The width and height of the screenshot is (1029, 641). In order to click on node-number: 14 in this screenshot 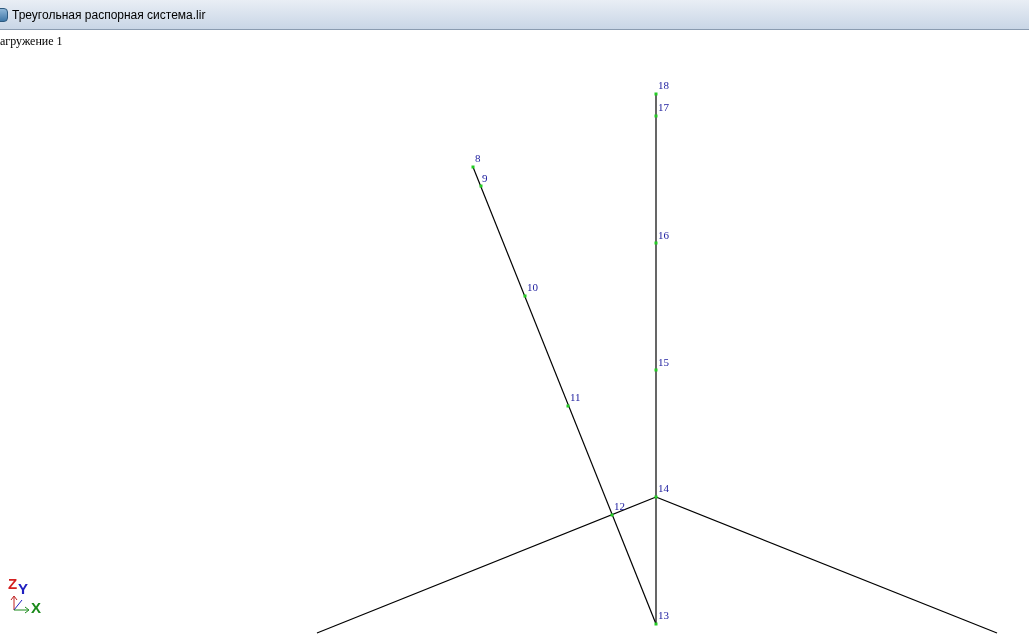, I will do `click(663, 488)`.